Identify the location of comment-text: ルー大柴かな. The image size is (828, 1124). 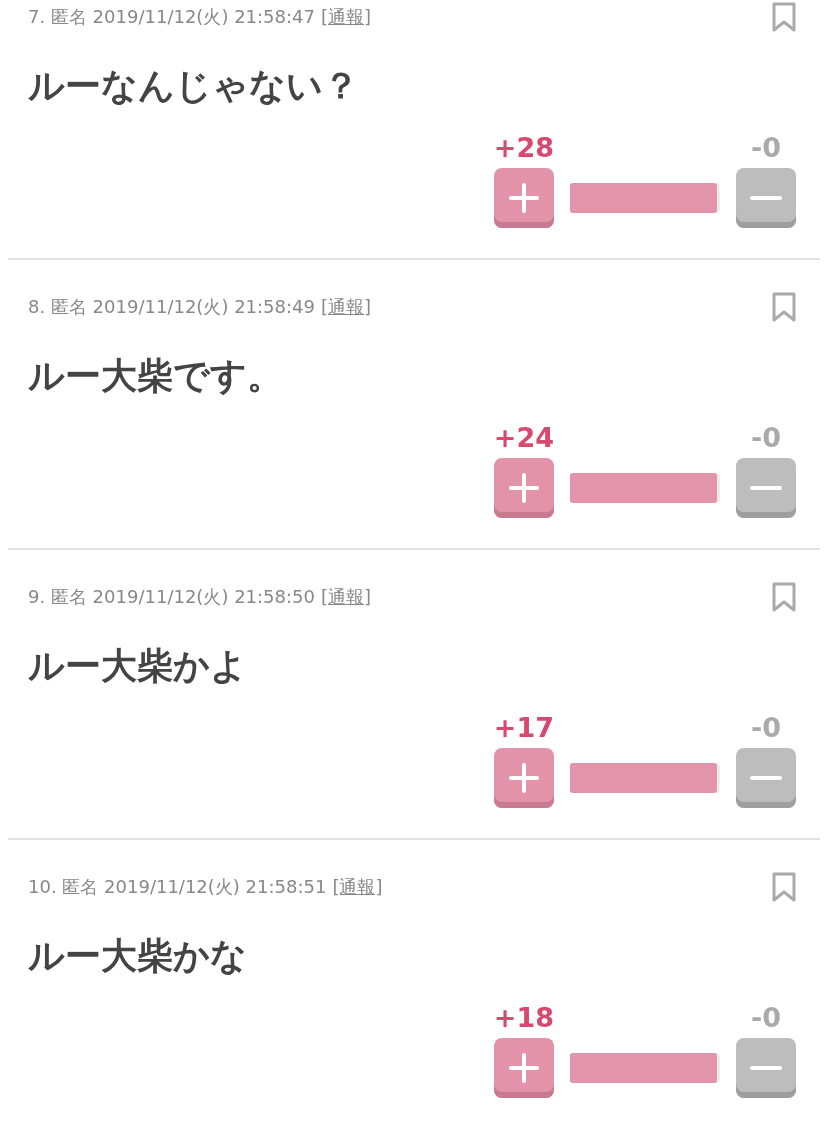
(138, 956).